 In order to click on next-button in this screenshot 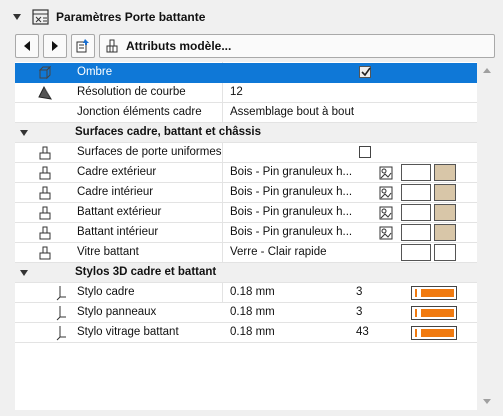, I will do `click(55, 46)`.